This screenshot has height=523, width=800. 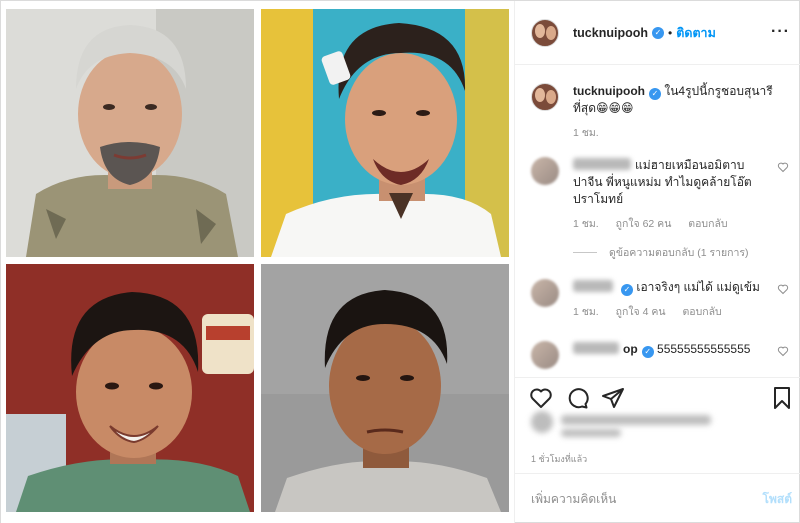 What do you see at coordinates (644, 224) in the screenshot?
I see `comment-likes: ถูกใจ 62 คน` at bounding box center [644, 224].